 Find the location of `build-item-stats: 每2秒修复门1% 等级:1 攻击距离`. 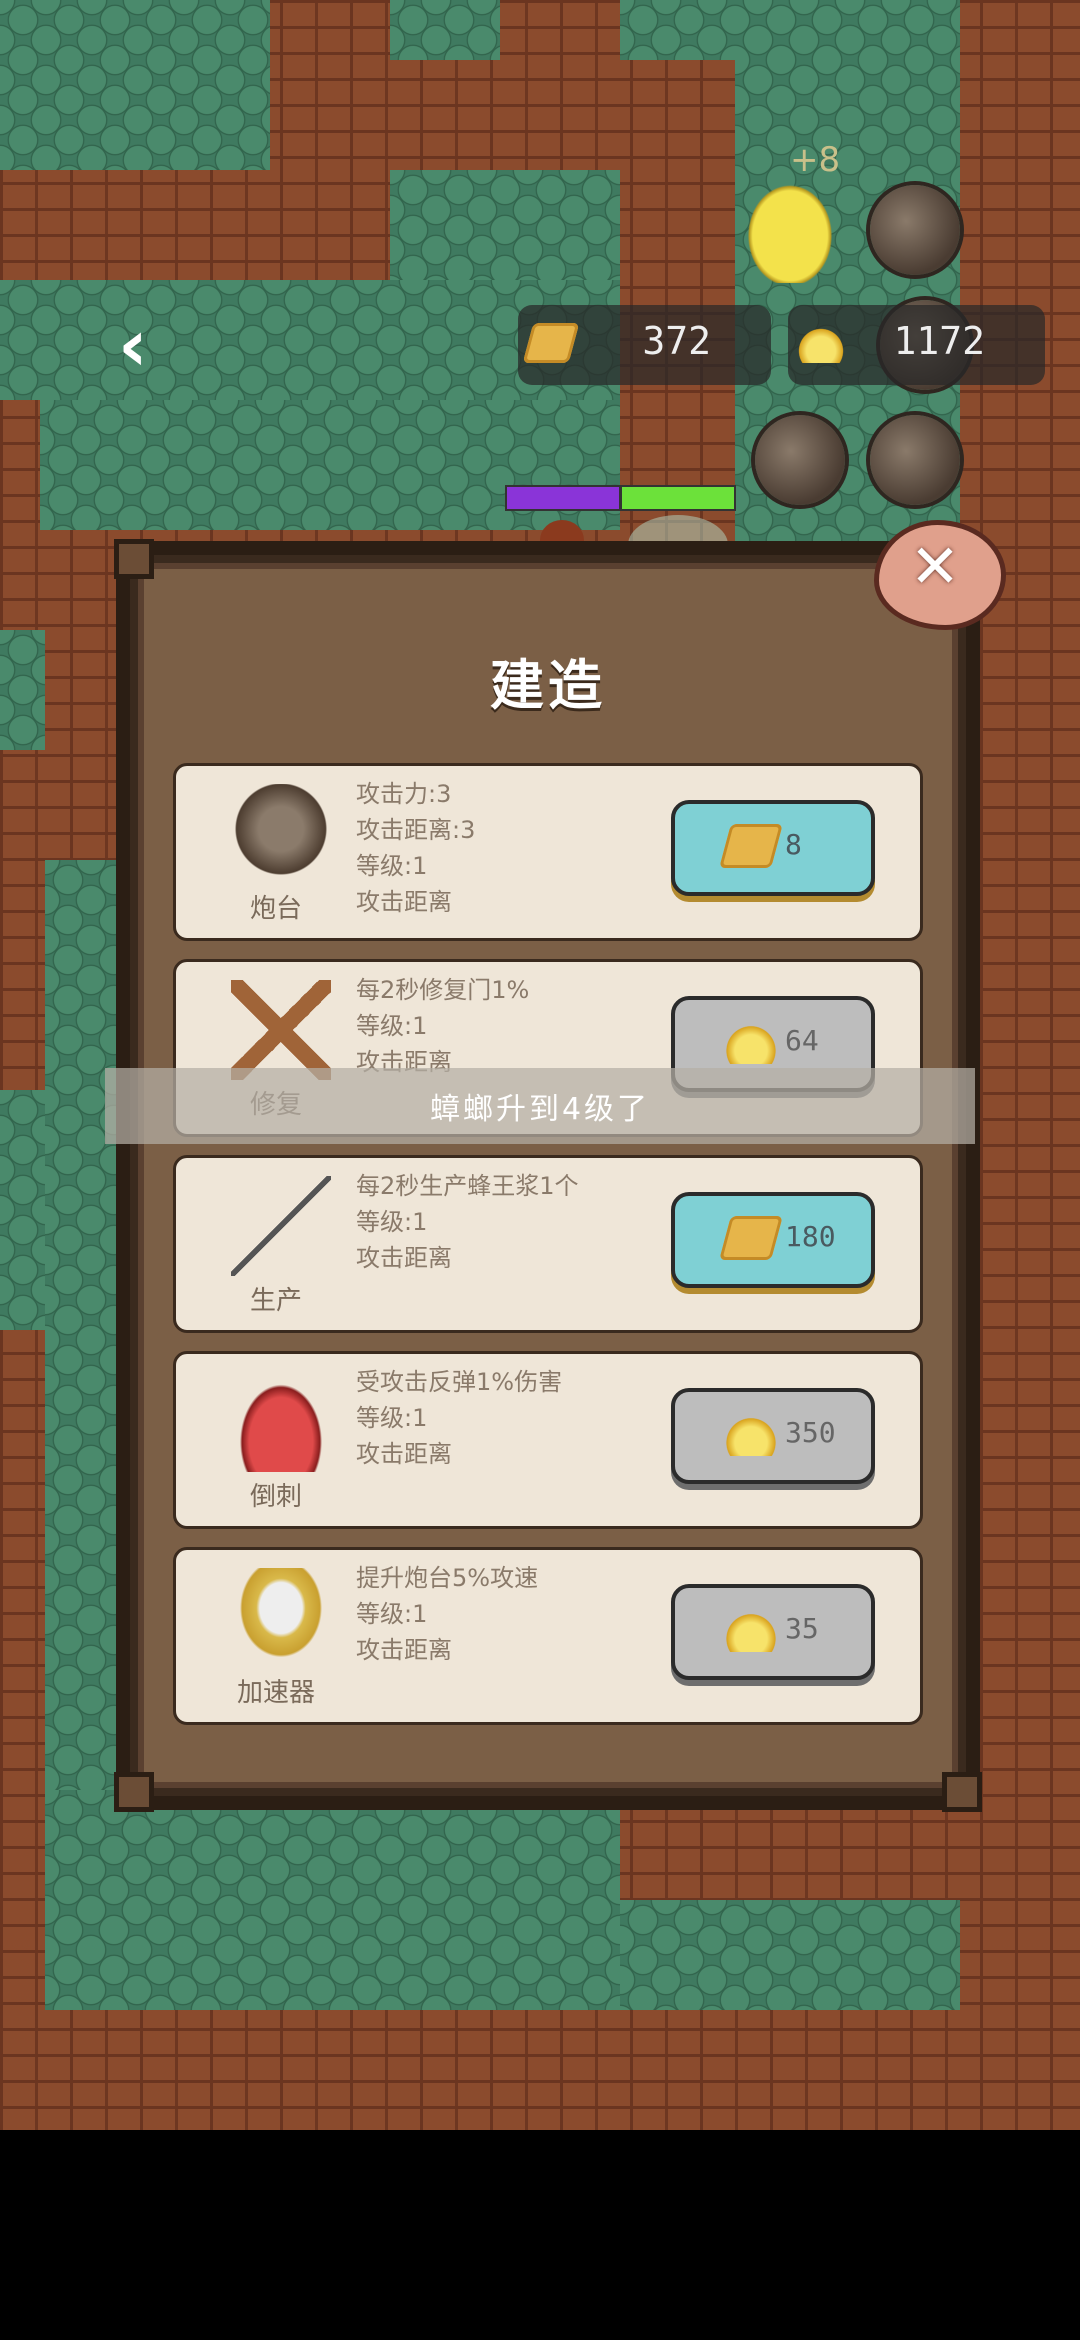

build-item-stats: 每2秒修复门1% 等级:1 攻击距离 is located at coordinates (442, 1026).